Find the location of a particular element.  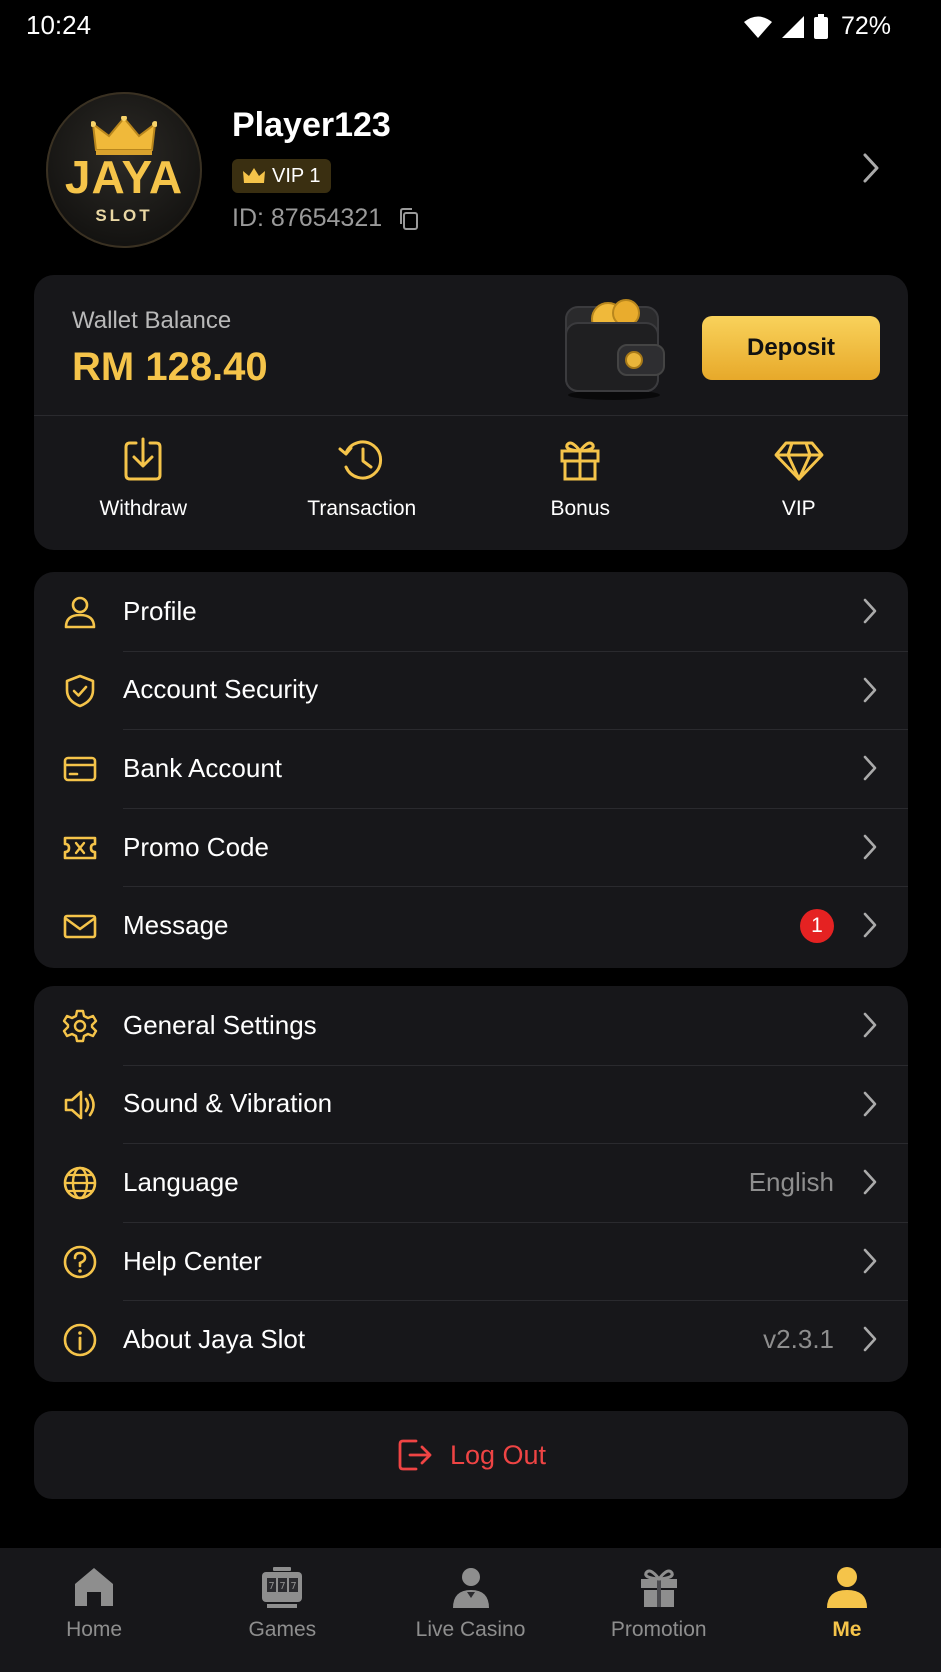

logout-button: Log Out is located at coordinates (471, 1455).